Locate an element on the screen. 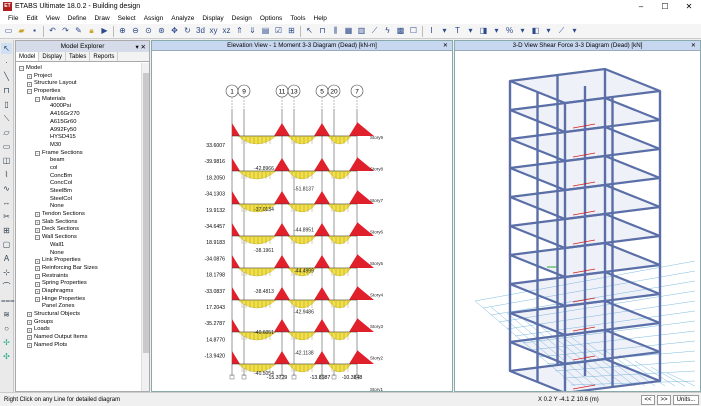 This screenshot has height=406, width=701. draw-brace-icon: ⟍ is located at coordinates (6, 118).